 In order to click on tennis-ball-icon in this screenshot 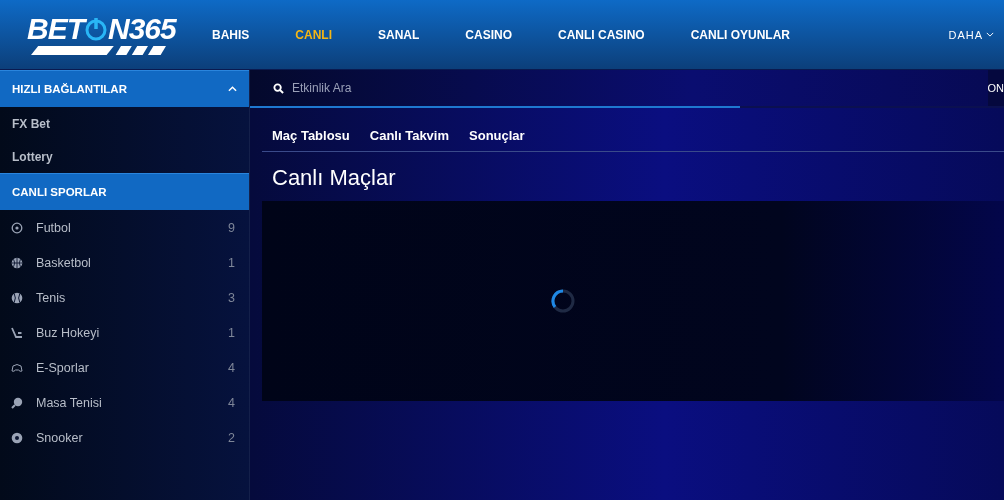, I will do `click(17, 297)`.